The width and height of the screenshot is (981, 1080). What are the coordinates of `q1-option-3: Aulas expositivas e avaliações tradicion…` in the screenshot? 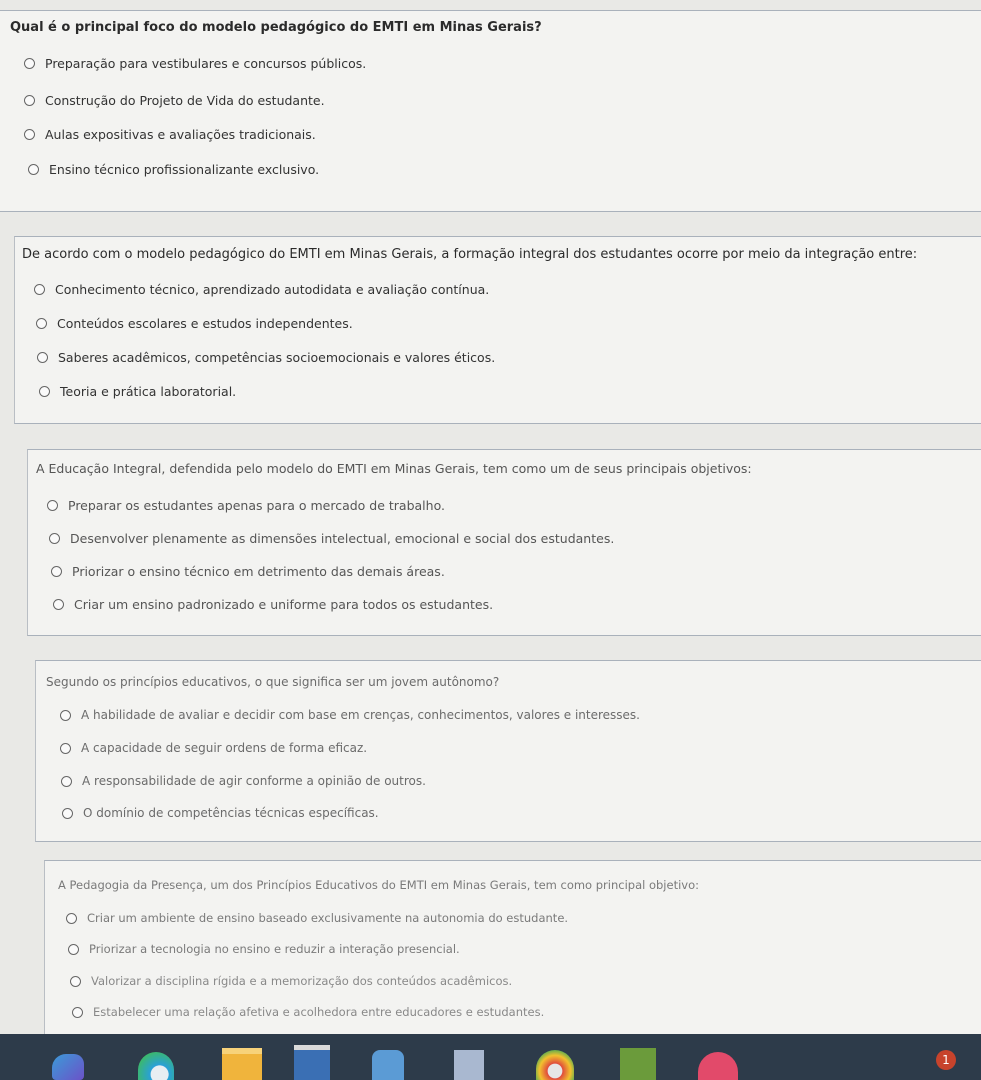 It's located at (170, 134).